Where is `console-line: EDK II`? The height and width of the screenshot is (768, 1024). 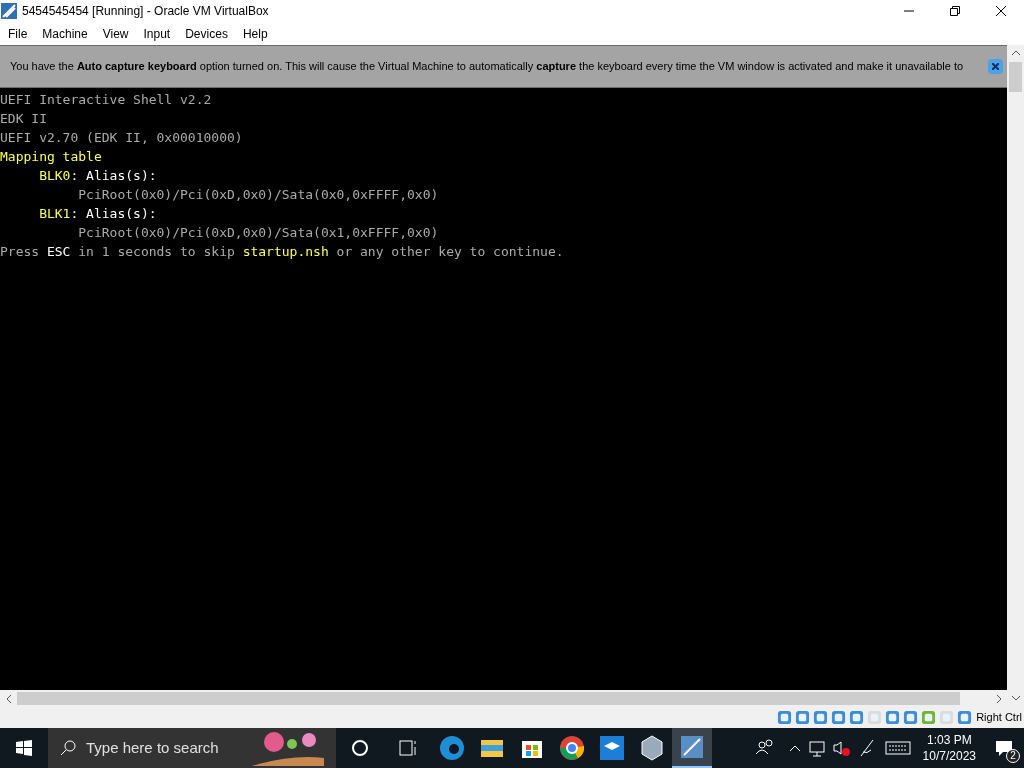
console-line: EDK II is located at coordinates (23, 119).